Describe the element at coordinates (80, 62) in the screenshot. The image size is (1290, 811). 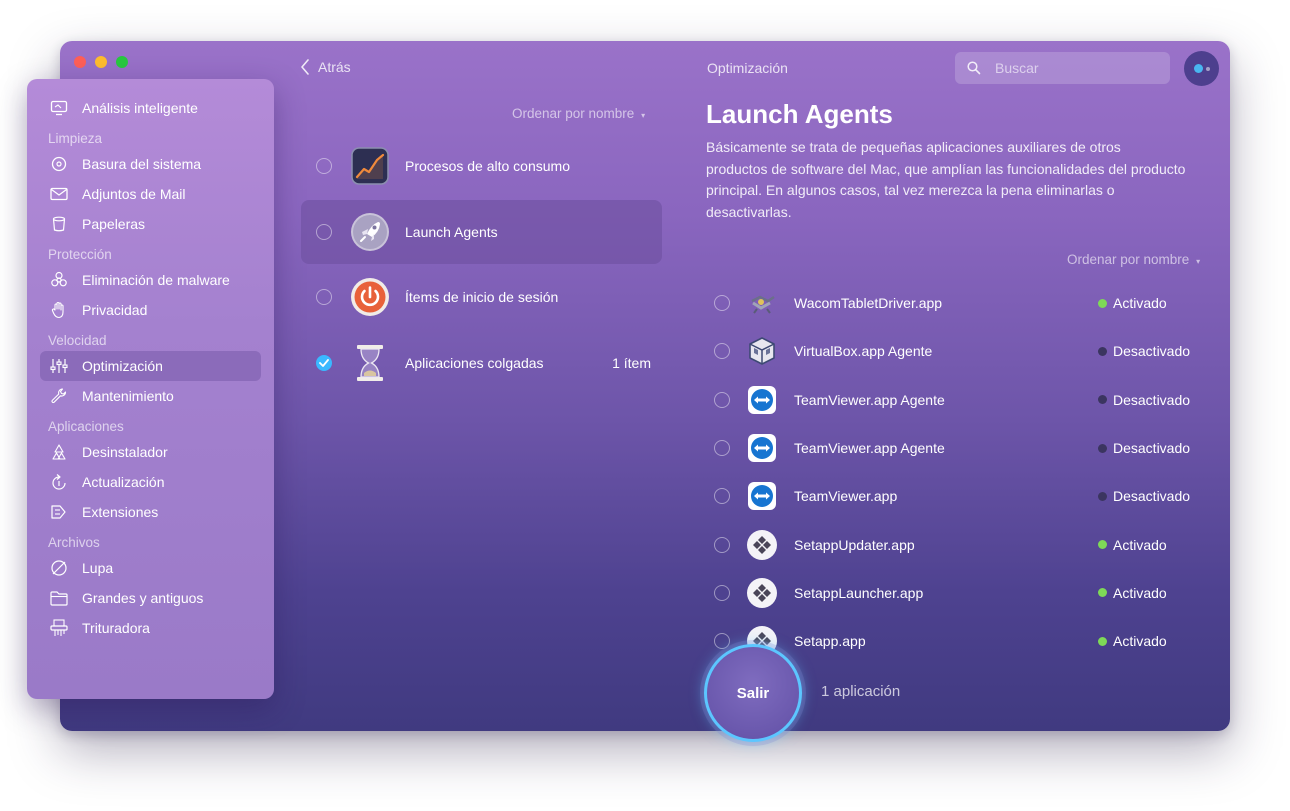
I see `close-window-button` at that location.